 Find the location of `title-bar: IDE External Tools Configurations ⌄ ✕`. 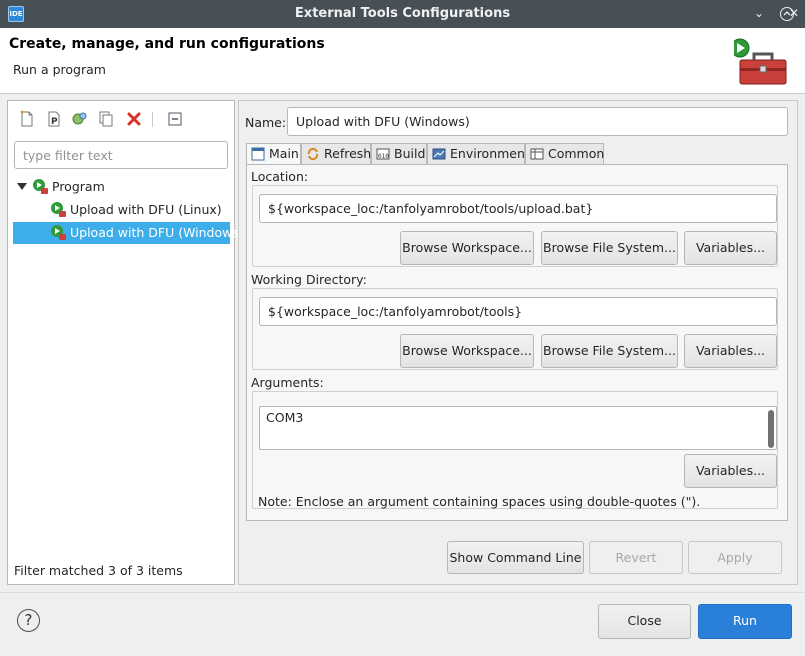

title-bar: IDE External Tools Configurations ⌄ ✕ is located at coordinates (402, 14).